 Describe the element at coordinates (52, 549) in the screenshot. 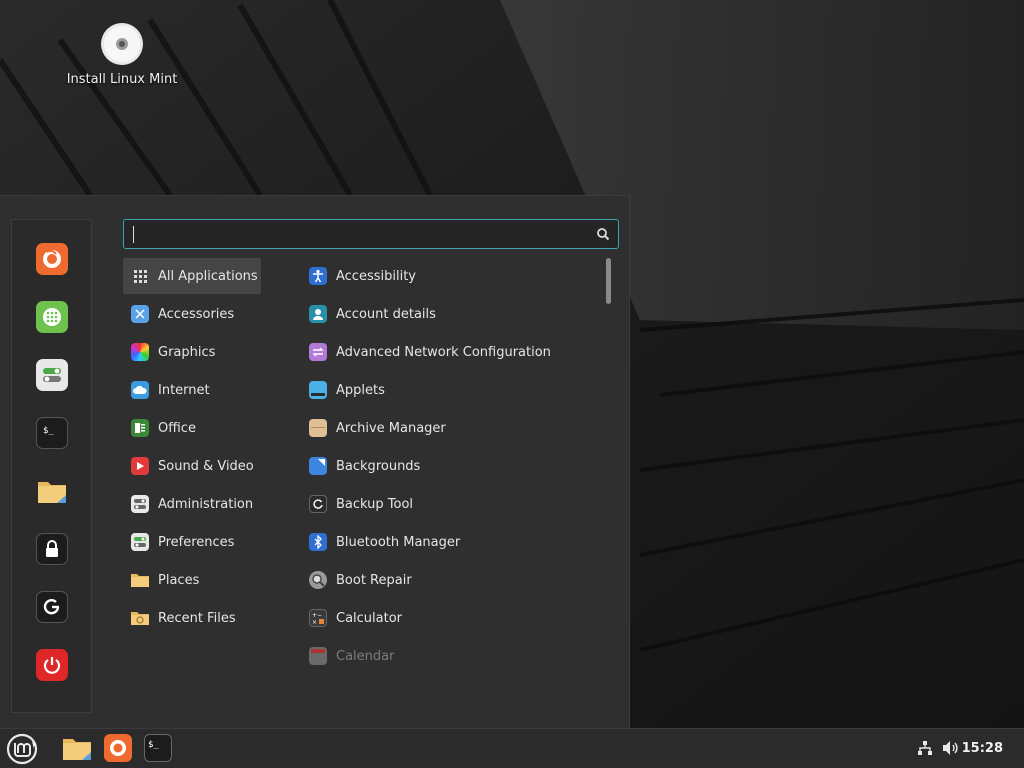

I see `favorite-lock-screen` at that location.